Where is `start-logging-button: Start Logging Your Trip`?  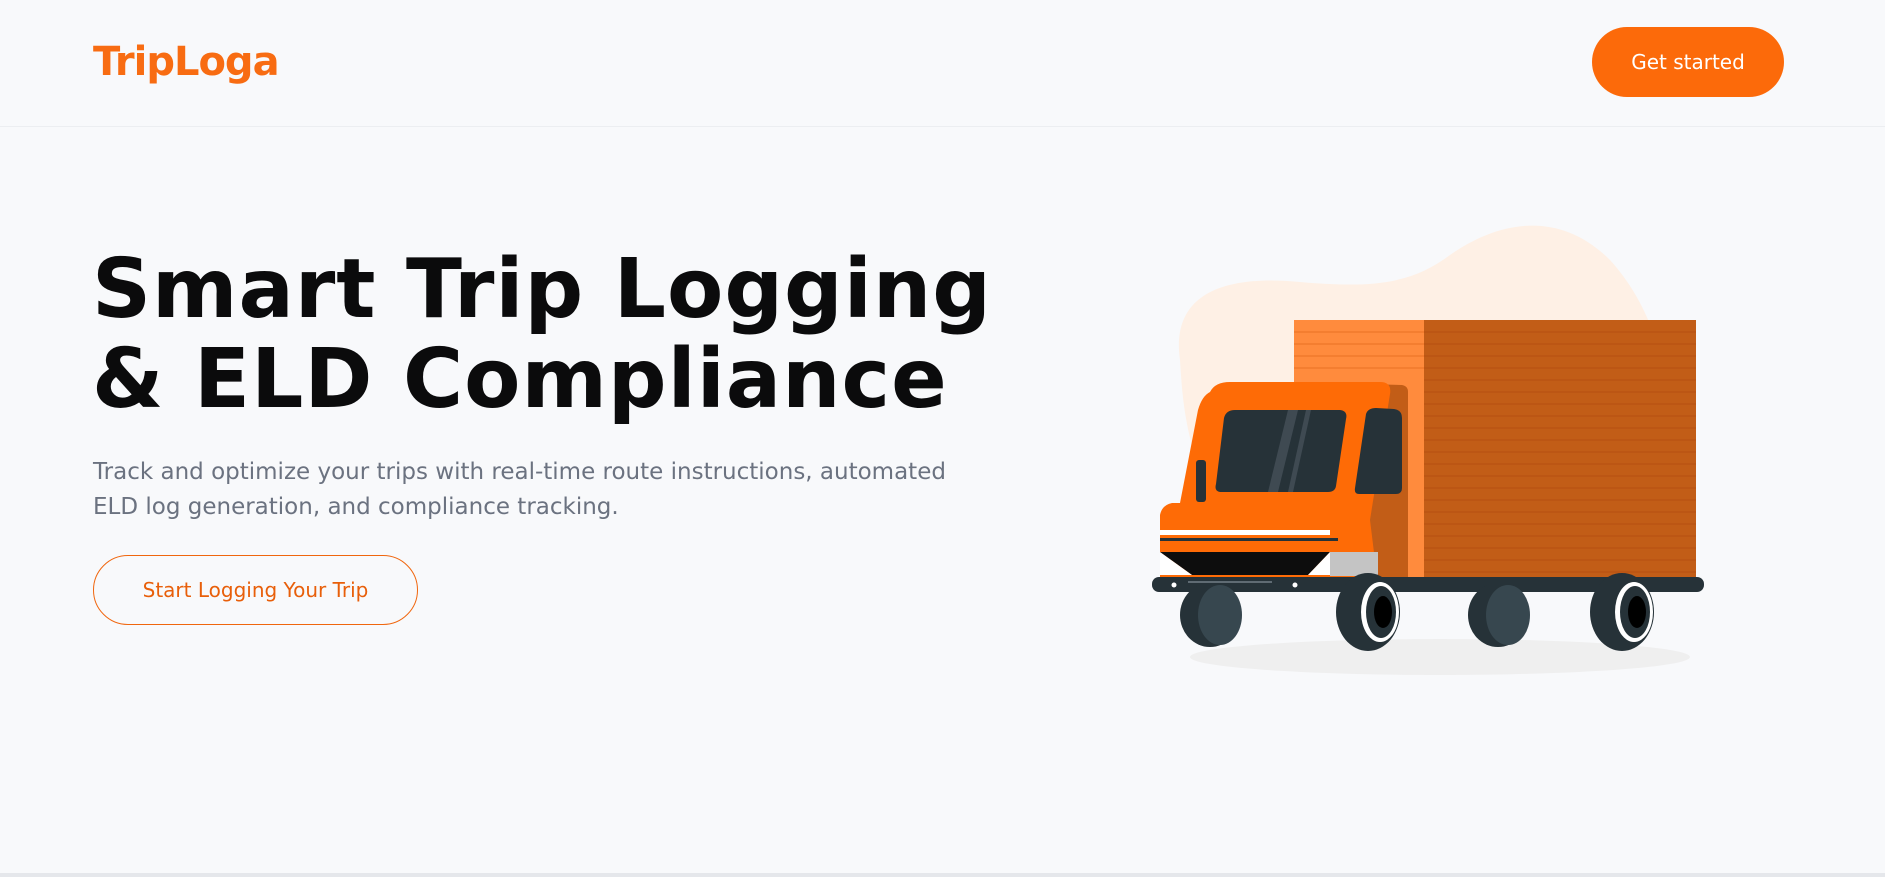 start-logging-button: Start Logging Your Trip is located at coordinates (255, 590).